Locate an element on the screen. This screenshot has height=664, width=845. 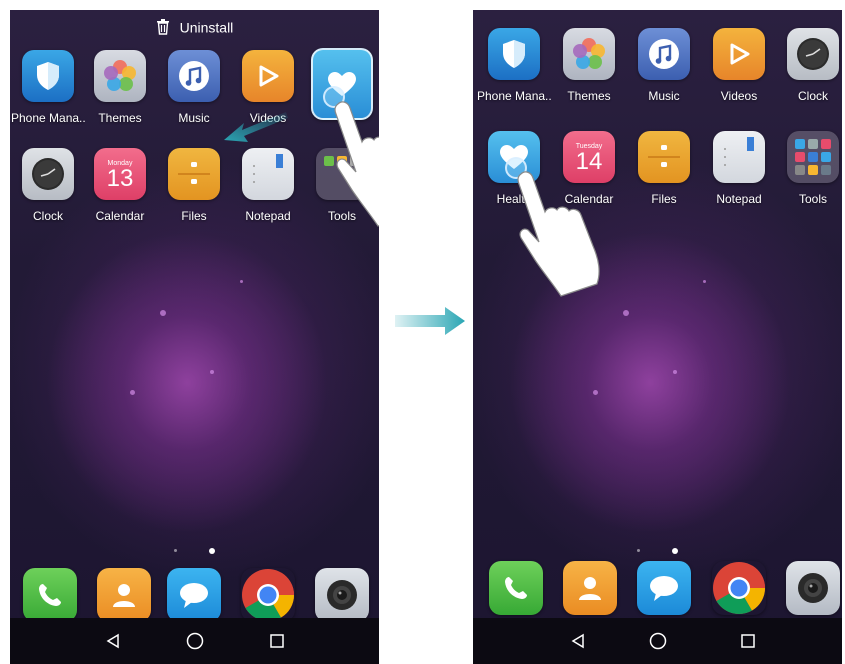
app-calendar: Tuesday 14 Calendar is located at coordinates (589, 168).